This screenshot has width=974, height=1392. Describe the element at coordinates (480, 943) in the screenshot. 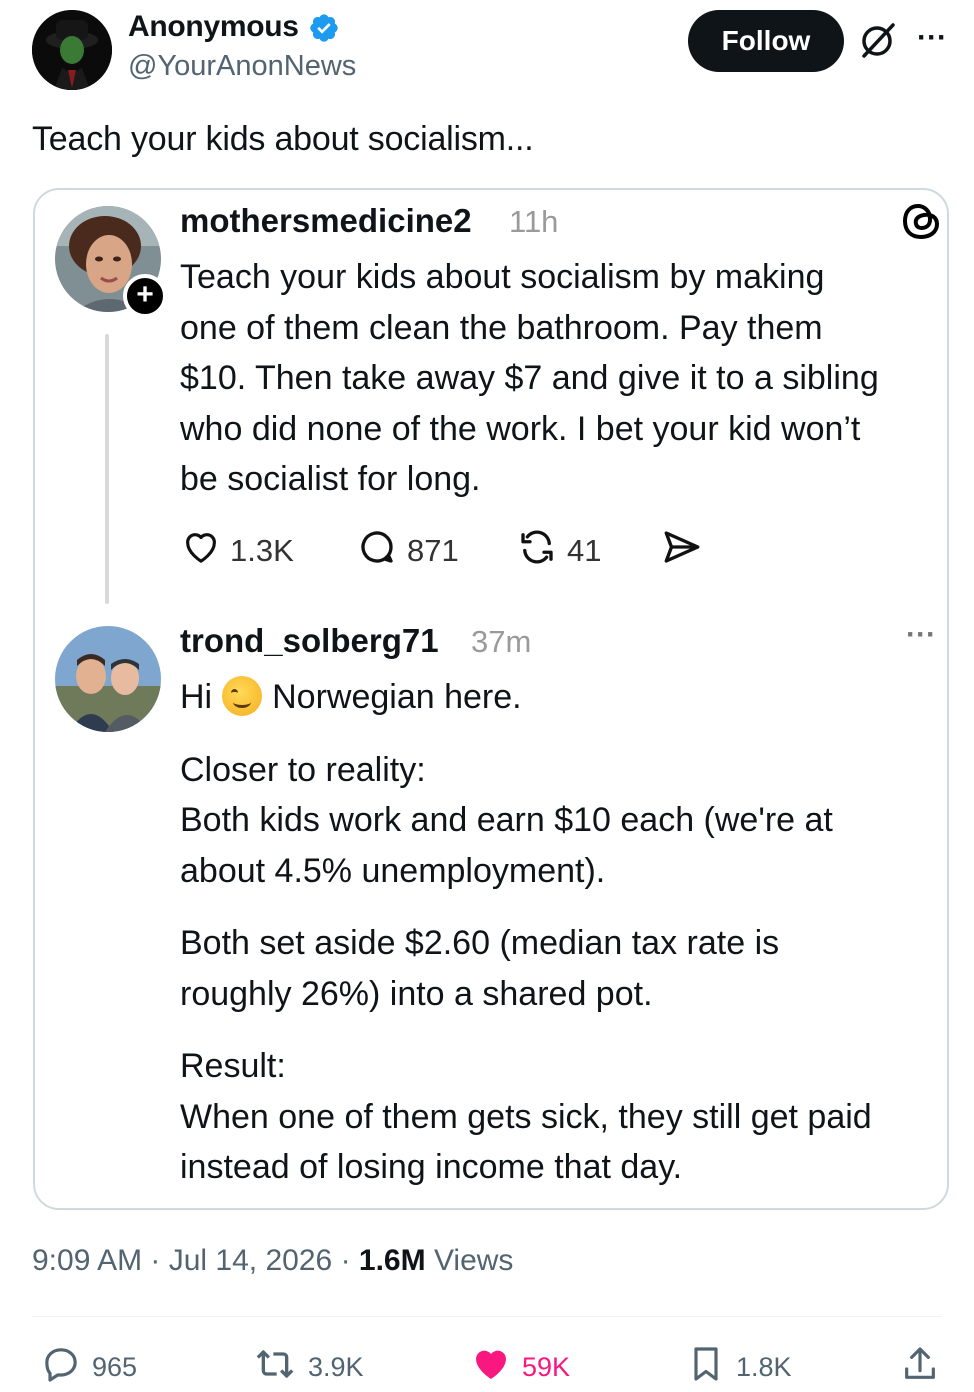

I see `post2-line: Both set aside $2.60 (median tax rate is` at that location.